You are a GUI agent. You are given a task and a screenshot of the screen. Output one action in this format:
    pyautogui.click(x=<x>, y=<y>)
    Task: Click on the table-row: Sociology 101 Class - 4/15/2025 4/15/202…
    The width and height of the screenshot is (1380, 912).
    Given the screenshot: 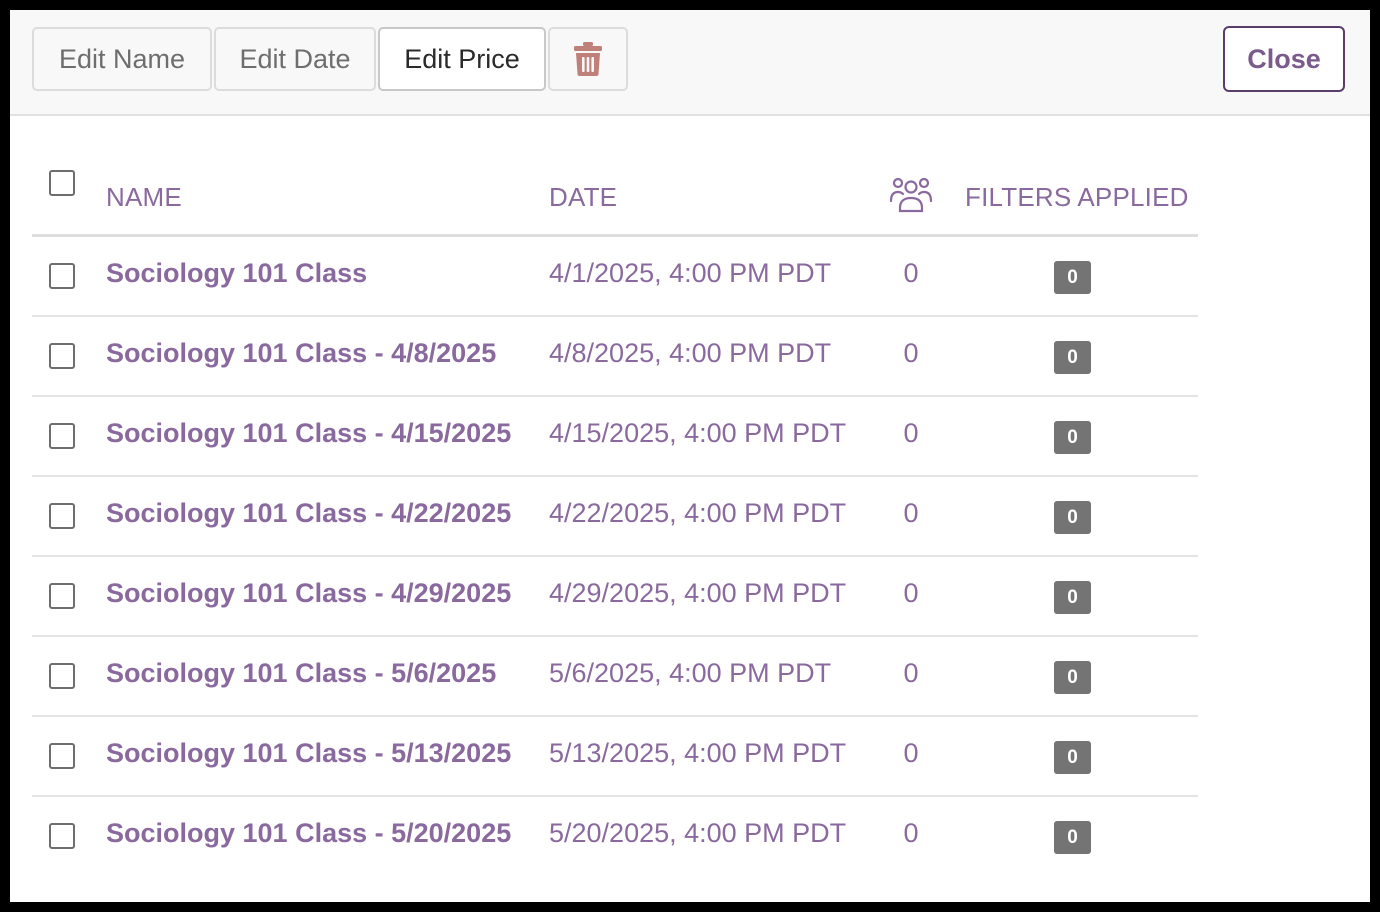 What is the action you would take?
    pyautogui.click(x=615, y=437)
    